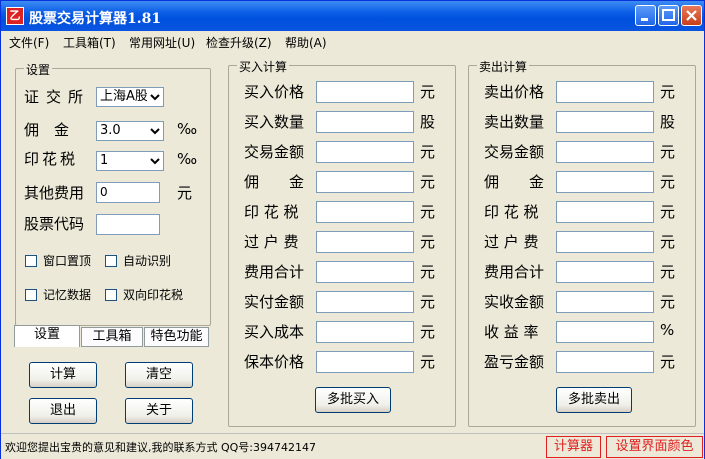 The image size is (705, 459). I want to click on title-bar: 乙 股票交易计算器1.81, so click(352, 16).